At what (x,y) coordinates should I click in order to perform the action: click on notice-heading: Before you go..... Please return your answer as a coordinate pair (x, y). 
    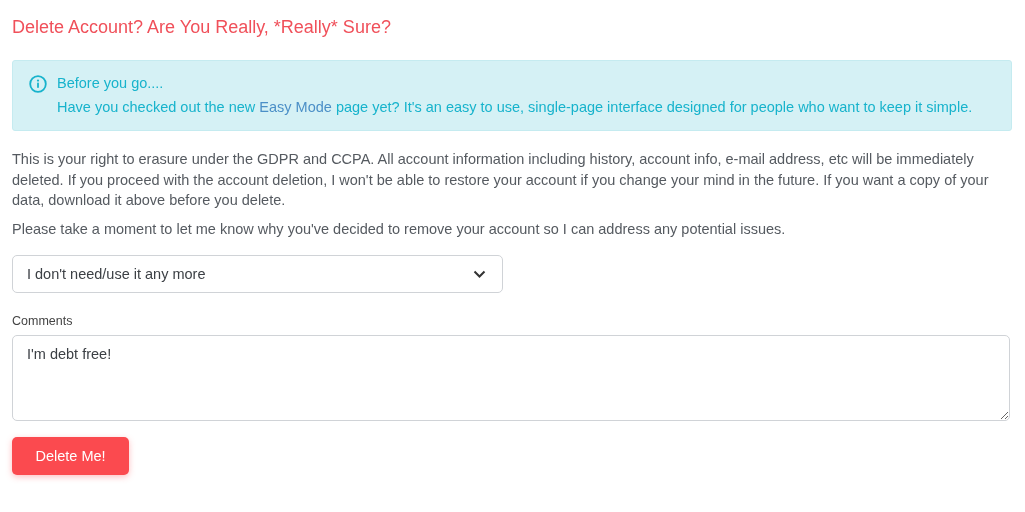
    Looking at the image, I should click on (111, 83).